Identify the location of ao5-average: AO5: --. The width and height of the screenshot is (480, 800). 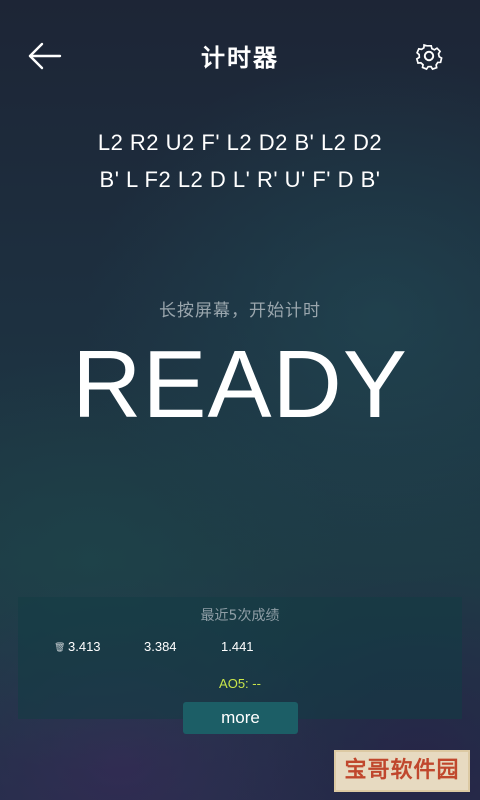
(240, 683).